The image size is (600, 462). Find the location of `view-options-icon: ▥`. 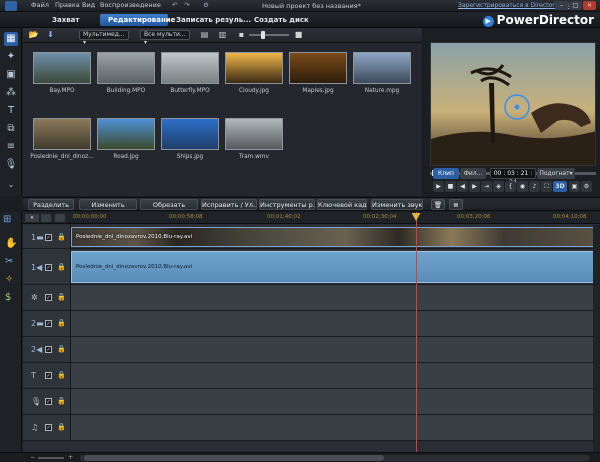

view-options-icon: ▥ is located at coordinates (222, 35).